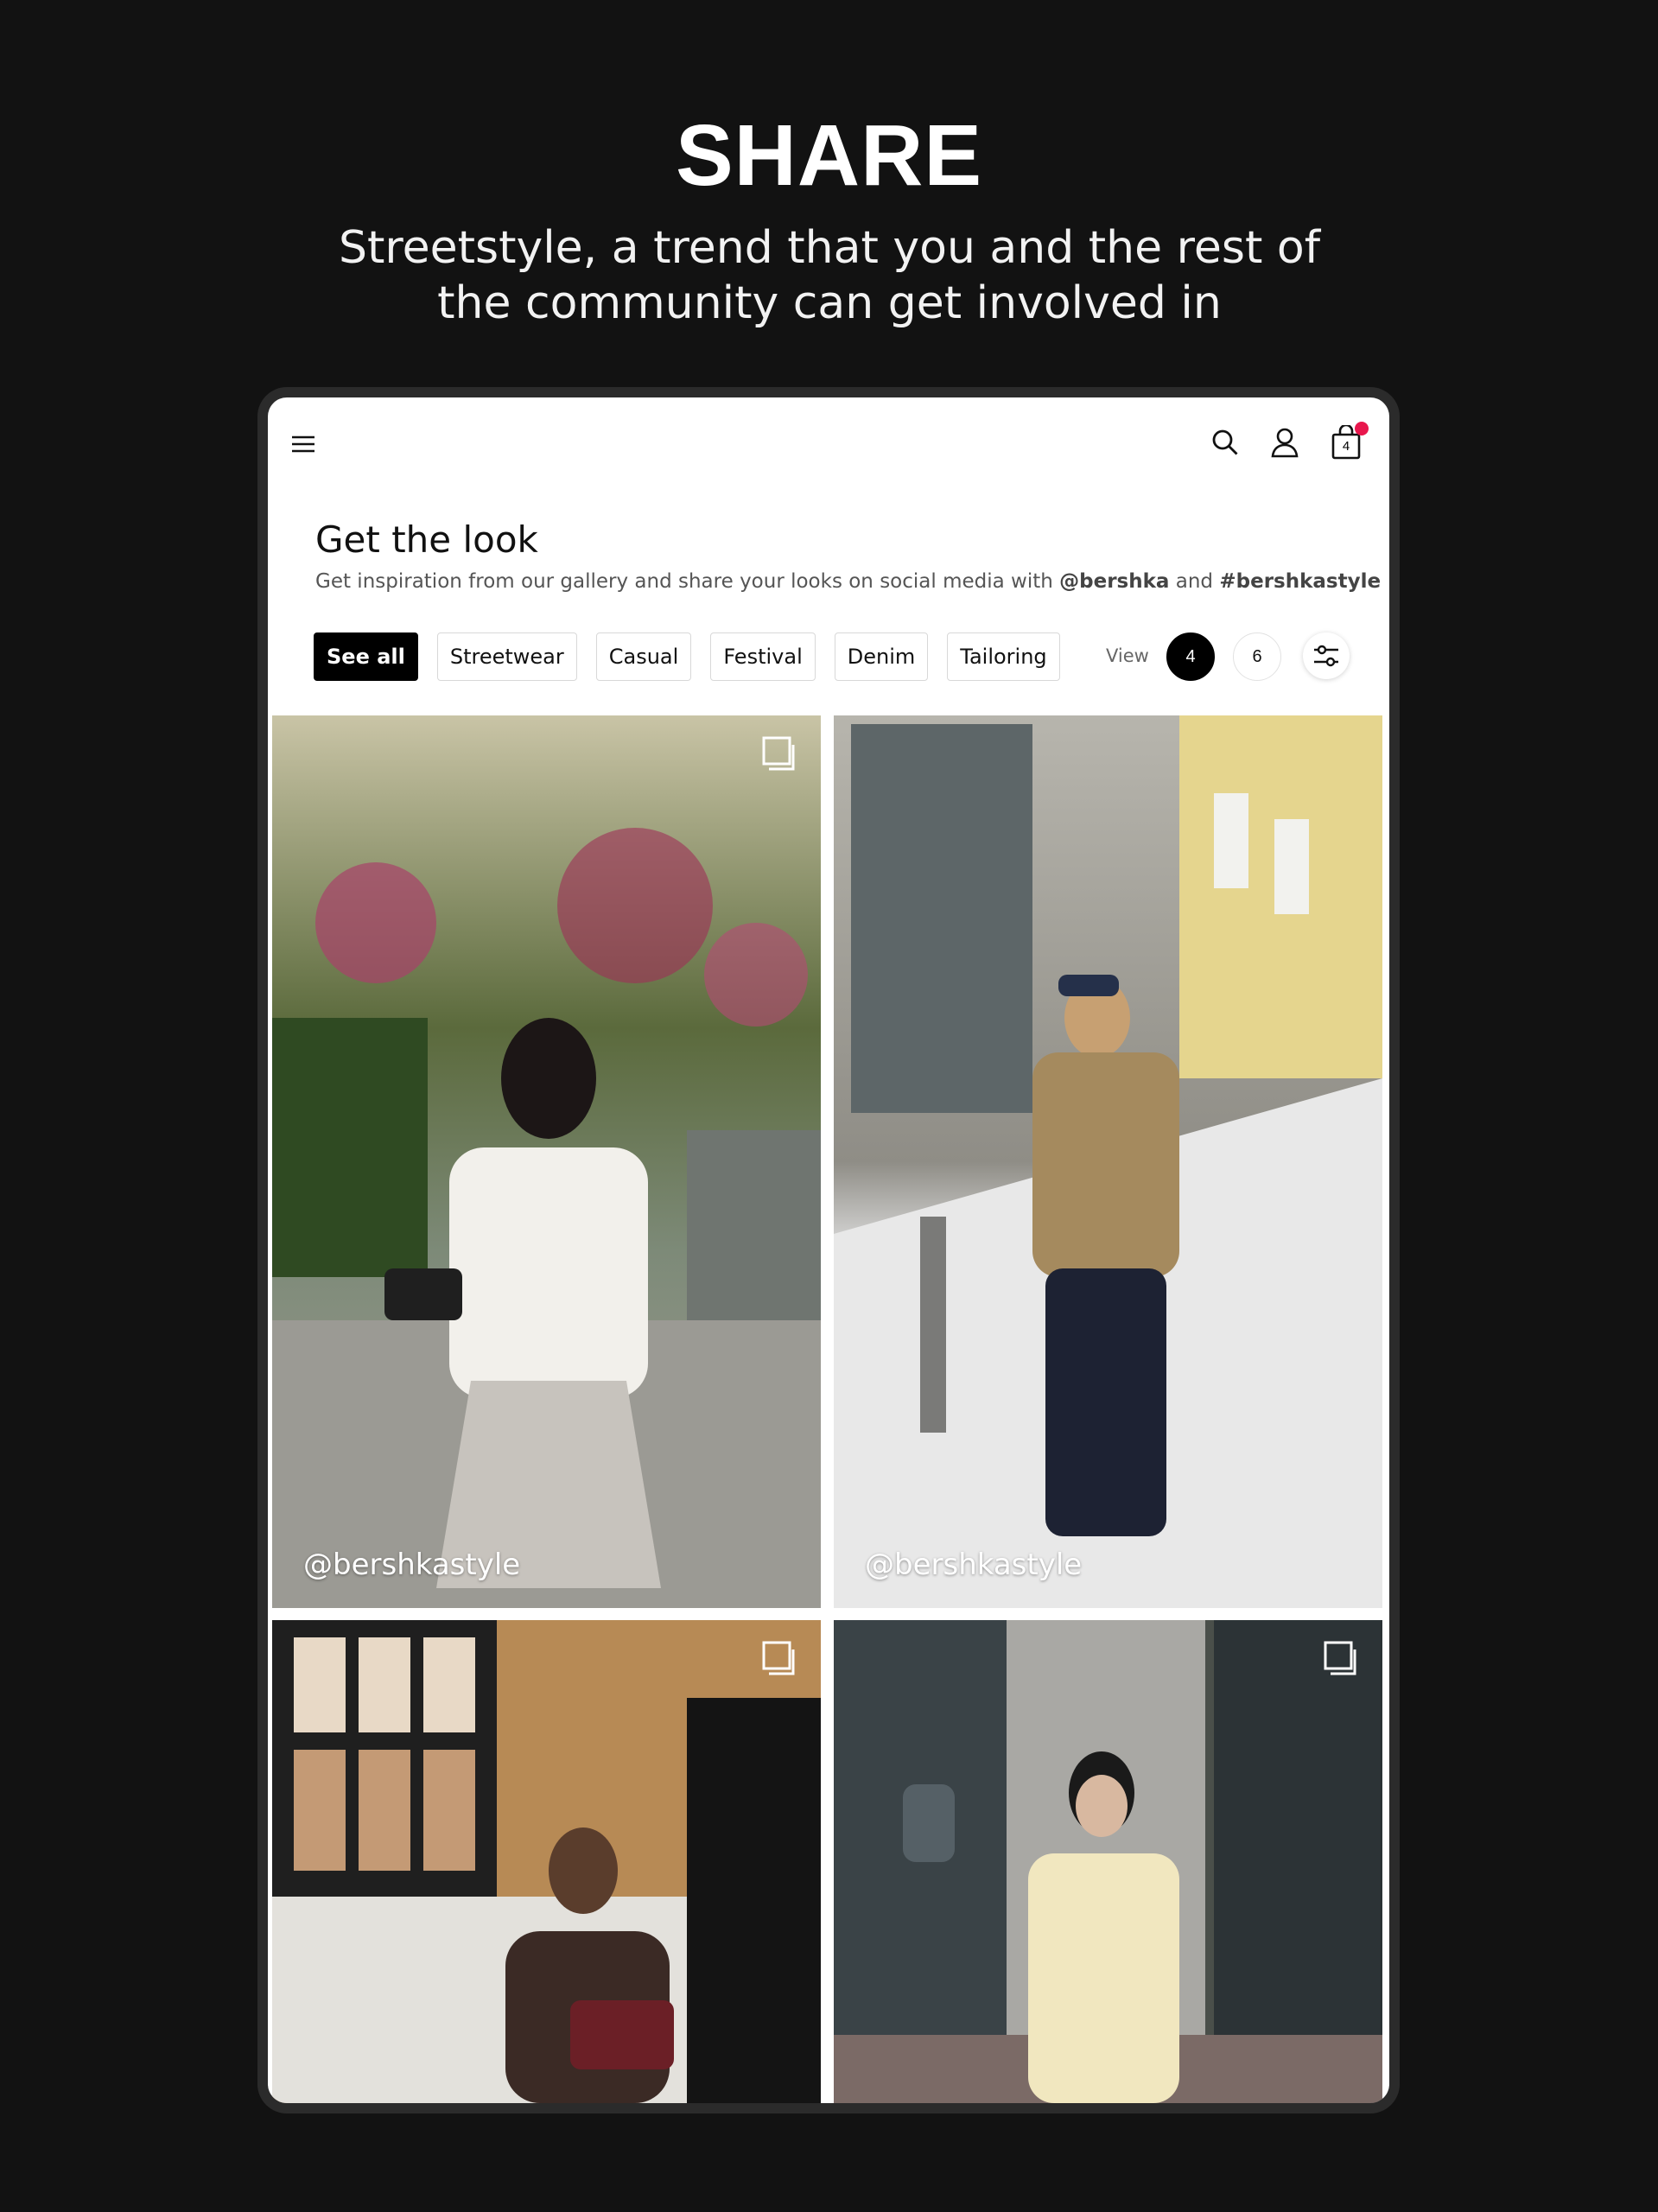  Describe the element at coordinates (366, 656) in the screenshot. I see `filter-chip-see-all: See all` at that location.